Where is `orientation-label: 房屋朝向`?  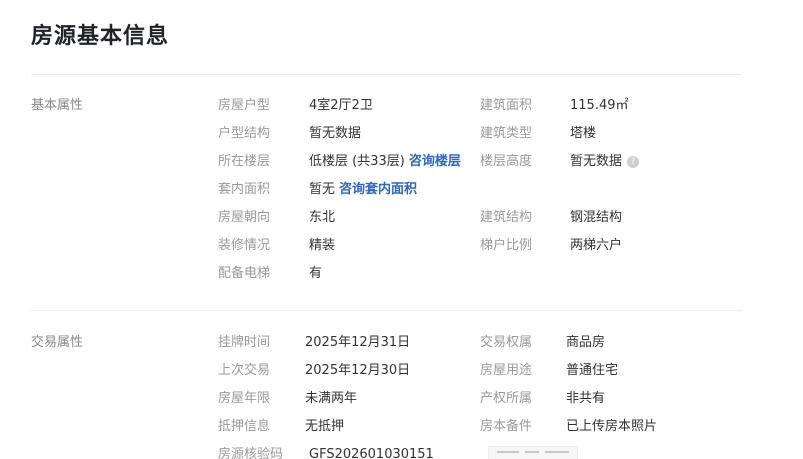 orientation-label: 房屋朝向 is located at coordinates (244, 217).